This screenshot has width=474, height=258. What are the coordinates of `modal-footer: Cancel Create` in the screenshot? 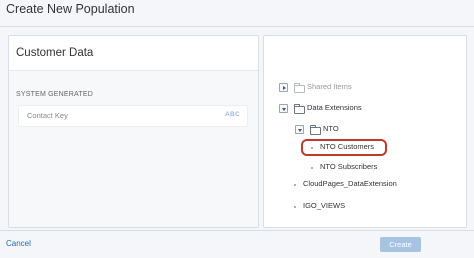 It's located at (237, 244).